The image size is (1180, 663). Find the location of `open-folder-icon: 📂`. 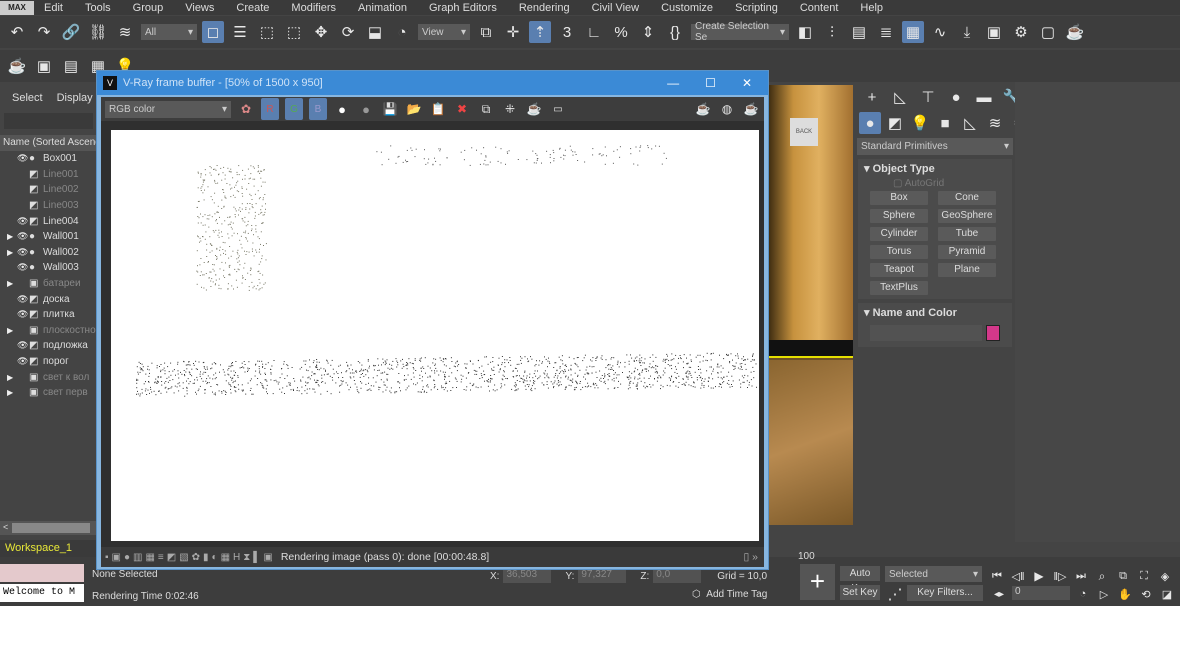

open-folder-icon: 📂 is located at coordinates (414, 109).